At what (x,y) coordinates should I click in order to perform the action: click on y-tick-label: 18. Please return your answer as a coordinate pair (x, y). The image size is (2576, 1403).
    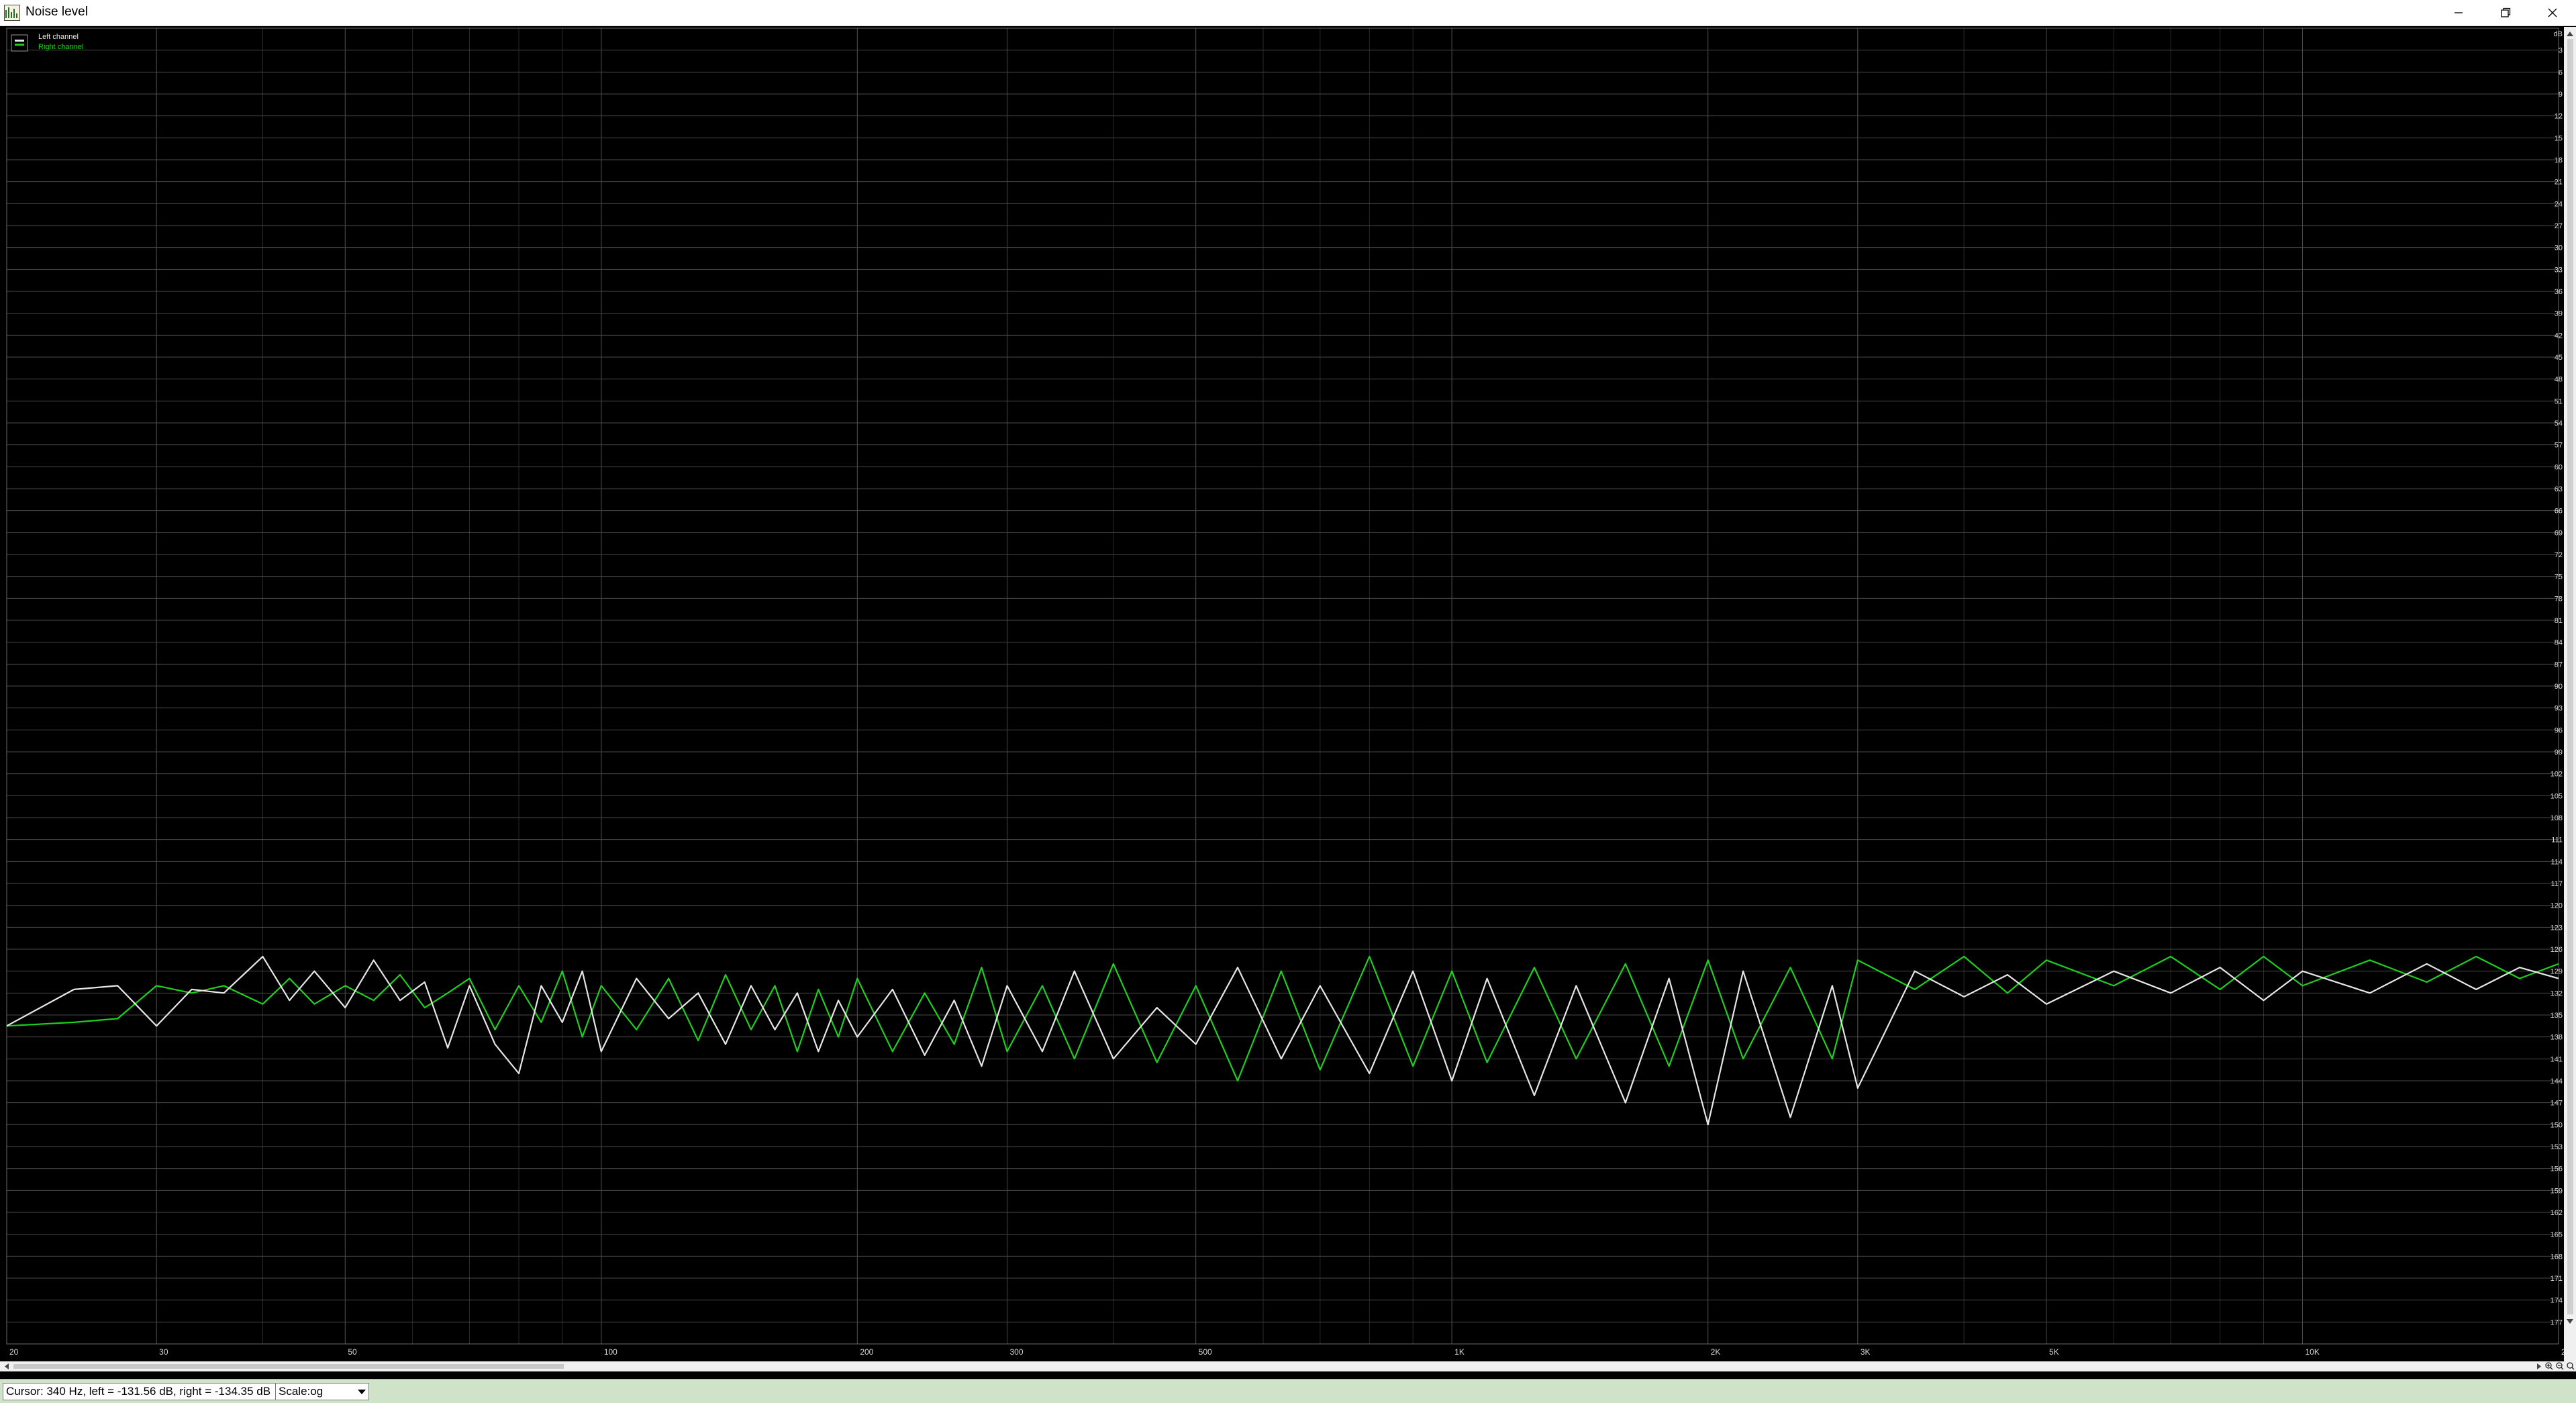
    Looking at the image, I should click on (2559, 160).